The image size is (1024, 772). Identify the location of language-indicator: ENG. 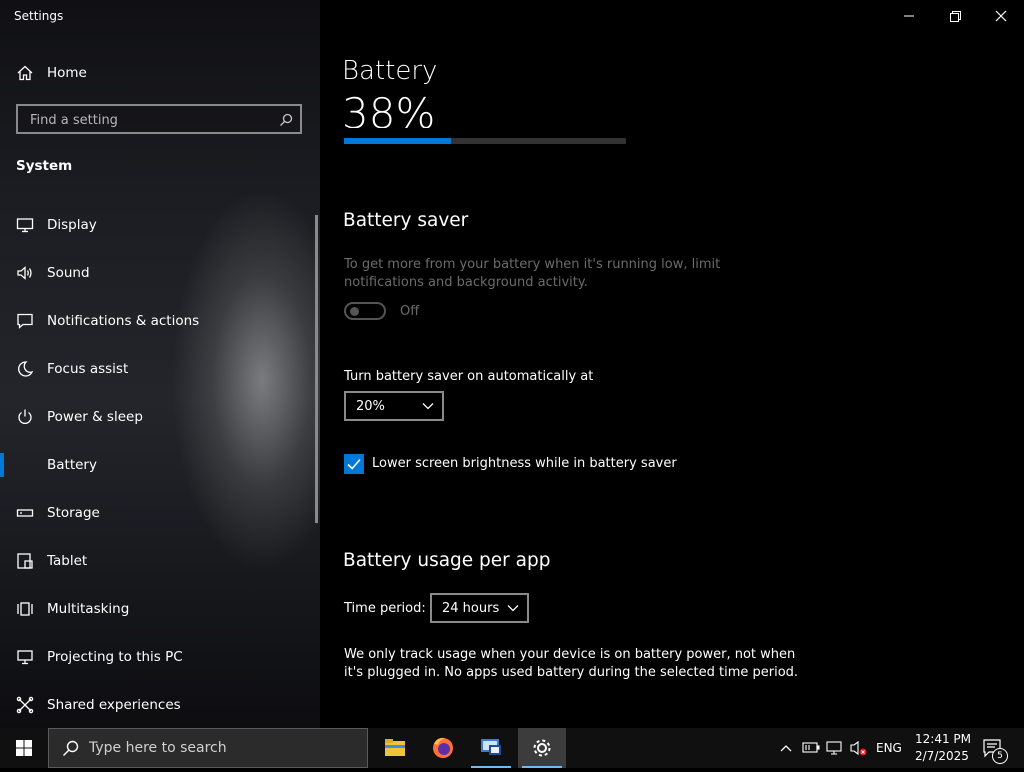
(889, 748).